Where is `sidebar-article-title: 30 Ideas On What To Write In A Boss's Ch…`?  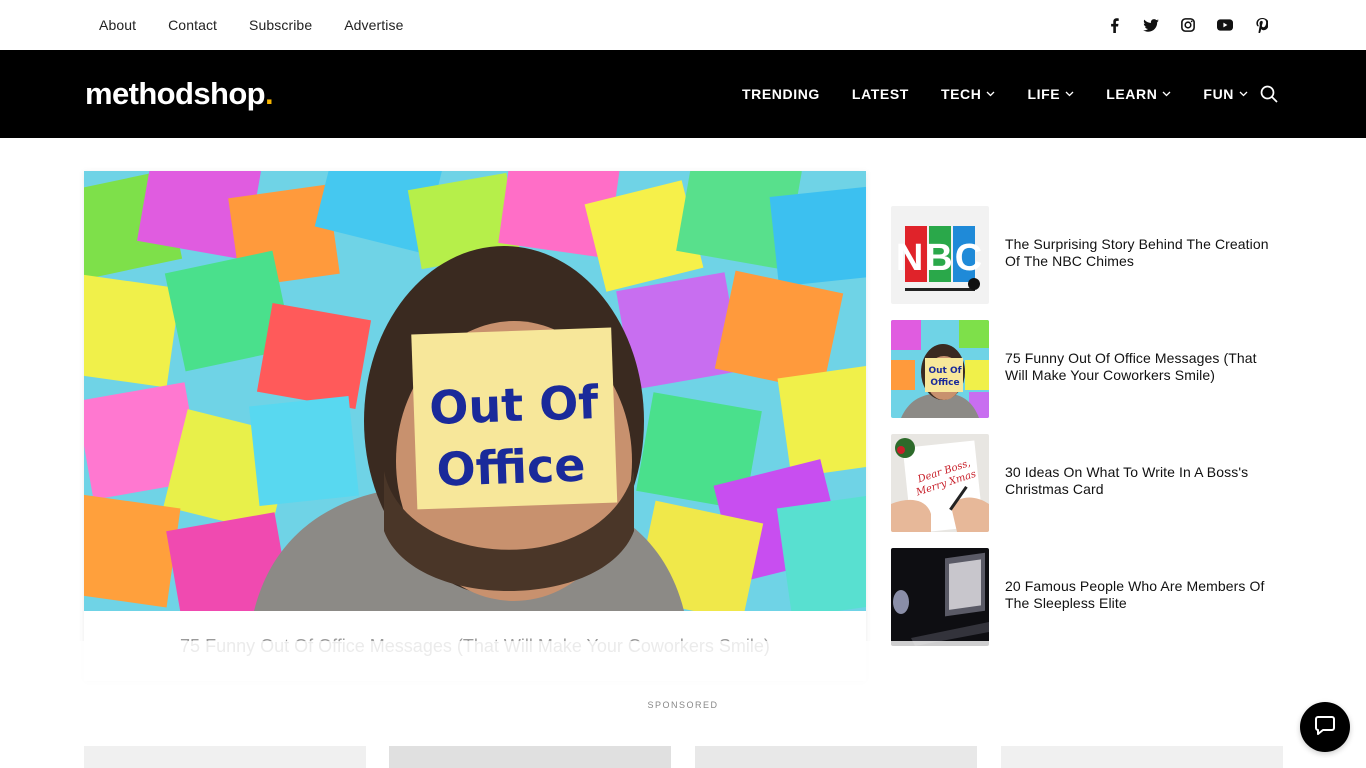
sidebar-article-title: 30 Ideas On What To Write In A Boss's Ch… is located at coordinates (1143, 481).